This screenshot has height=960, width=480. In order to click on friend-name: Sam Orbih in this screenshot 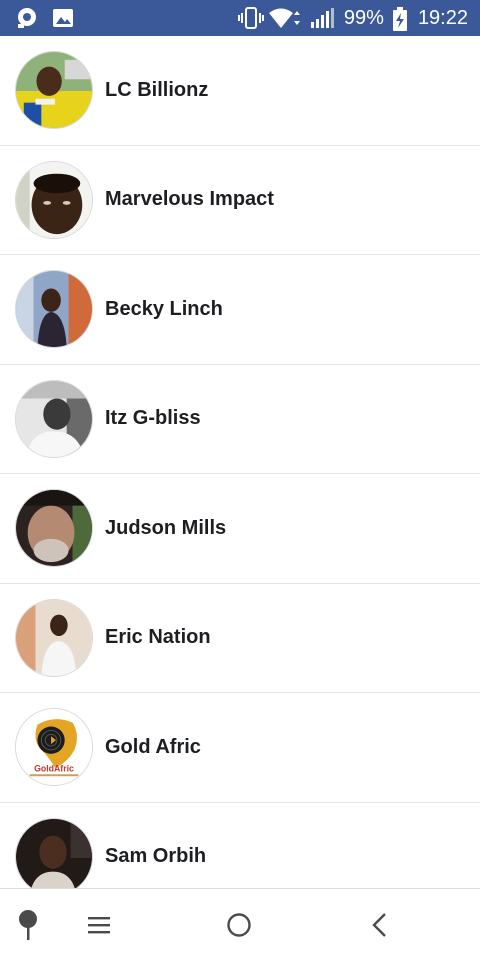, I will do `click(155, 856)`.